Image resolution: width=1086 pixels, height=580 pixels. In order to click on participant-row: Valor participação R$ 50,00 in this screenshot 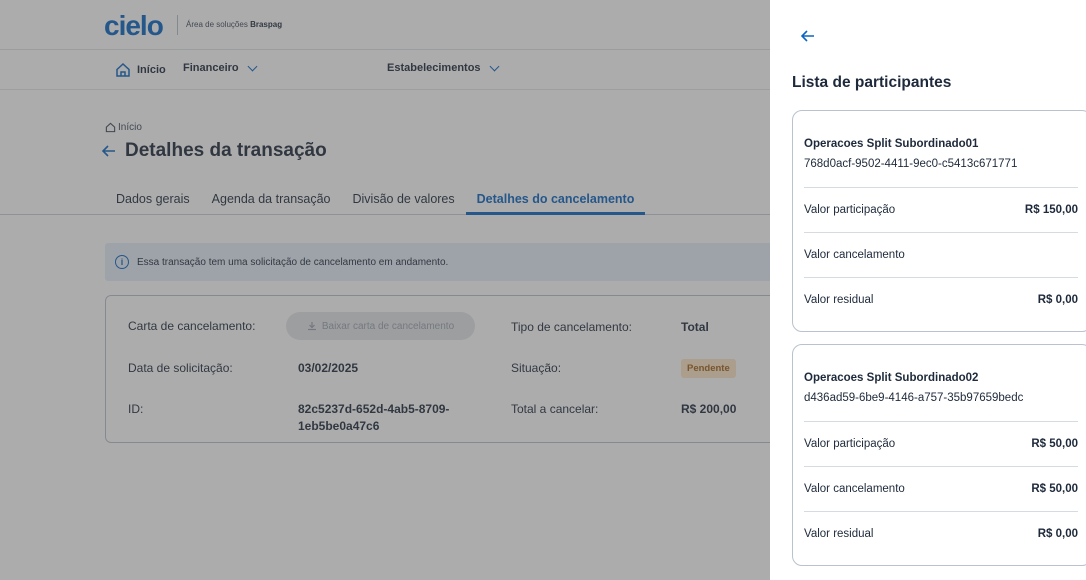, I will do `click(941, 443)`.